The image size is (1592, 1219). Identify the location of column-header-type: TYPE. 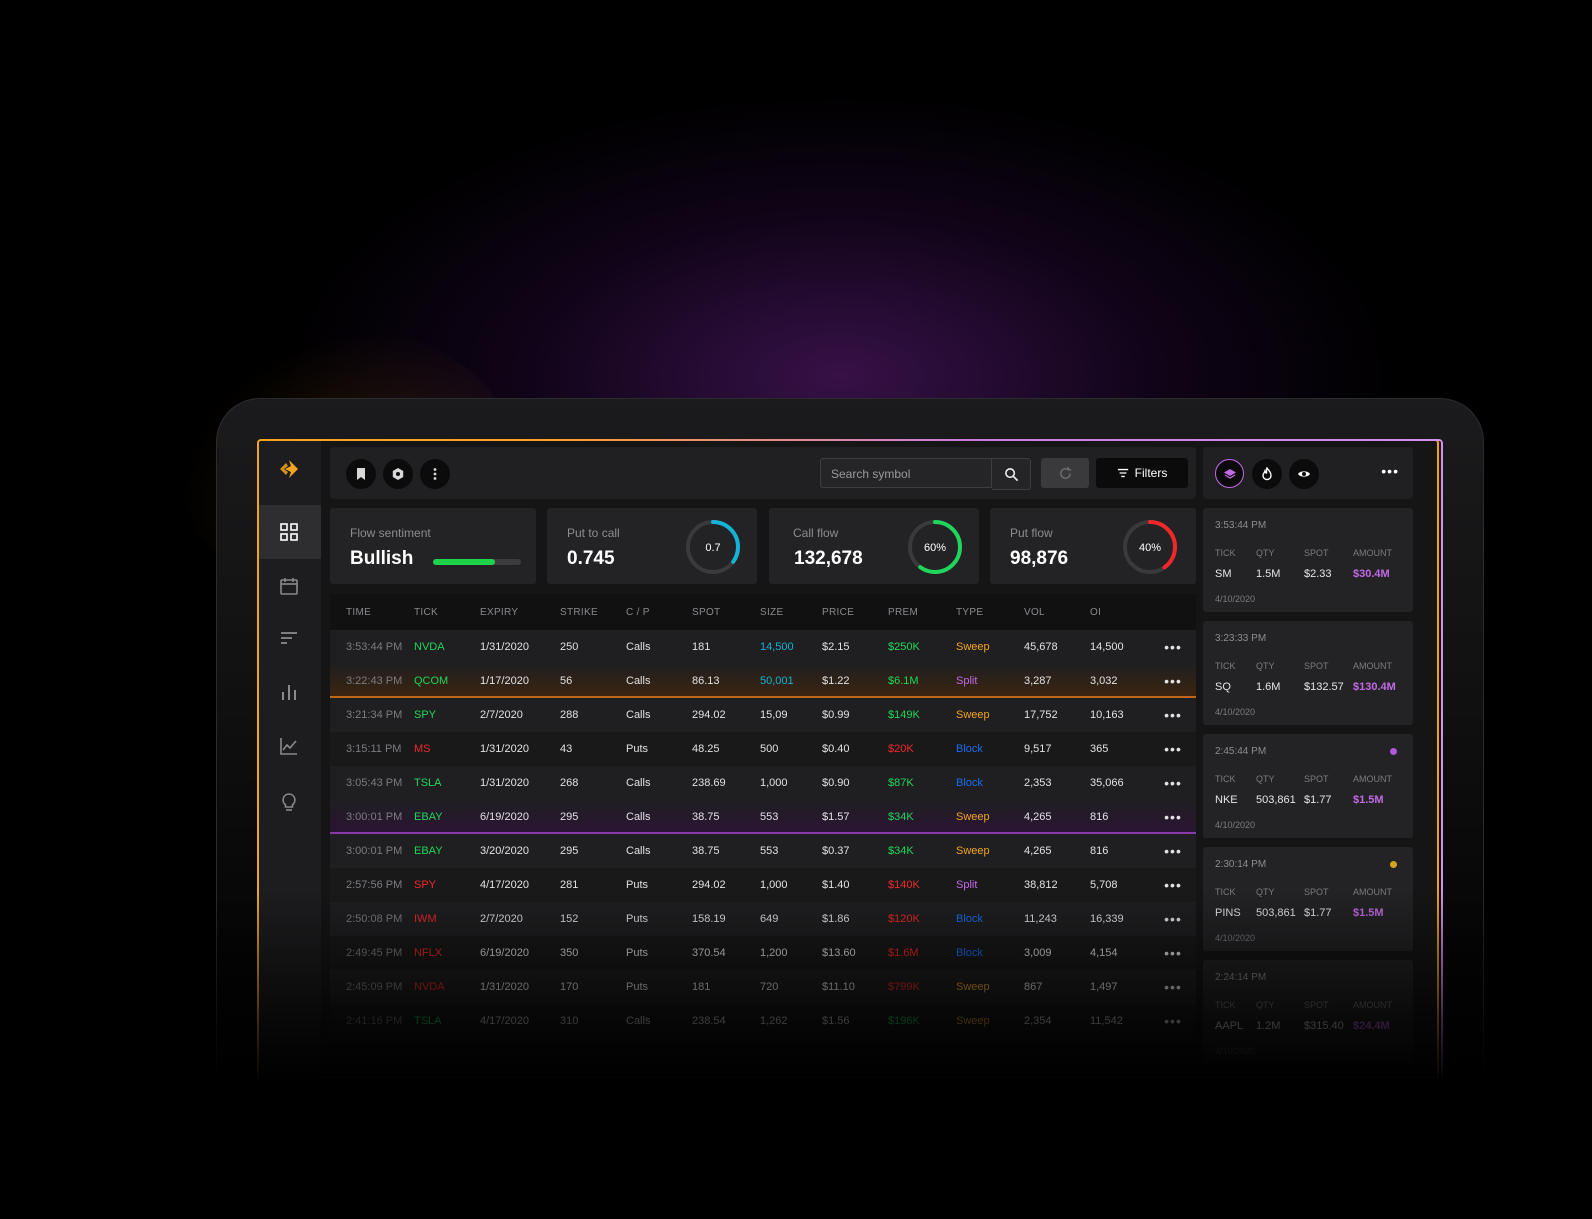
(990, 612).